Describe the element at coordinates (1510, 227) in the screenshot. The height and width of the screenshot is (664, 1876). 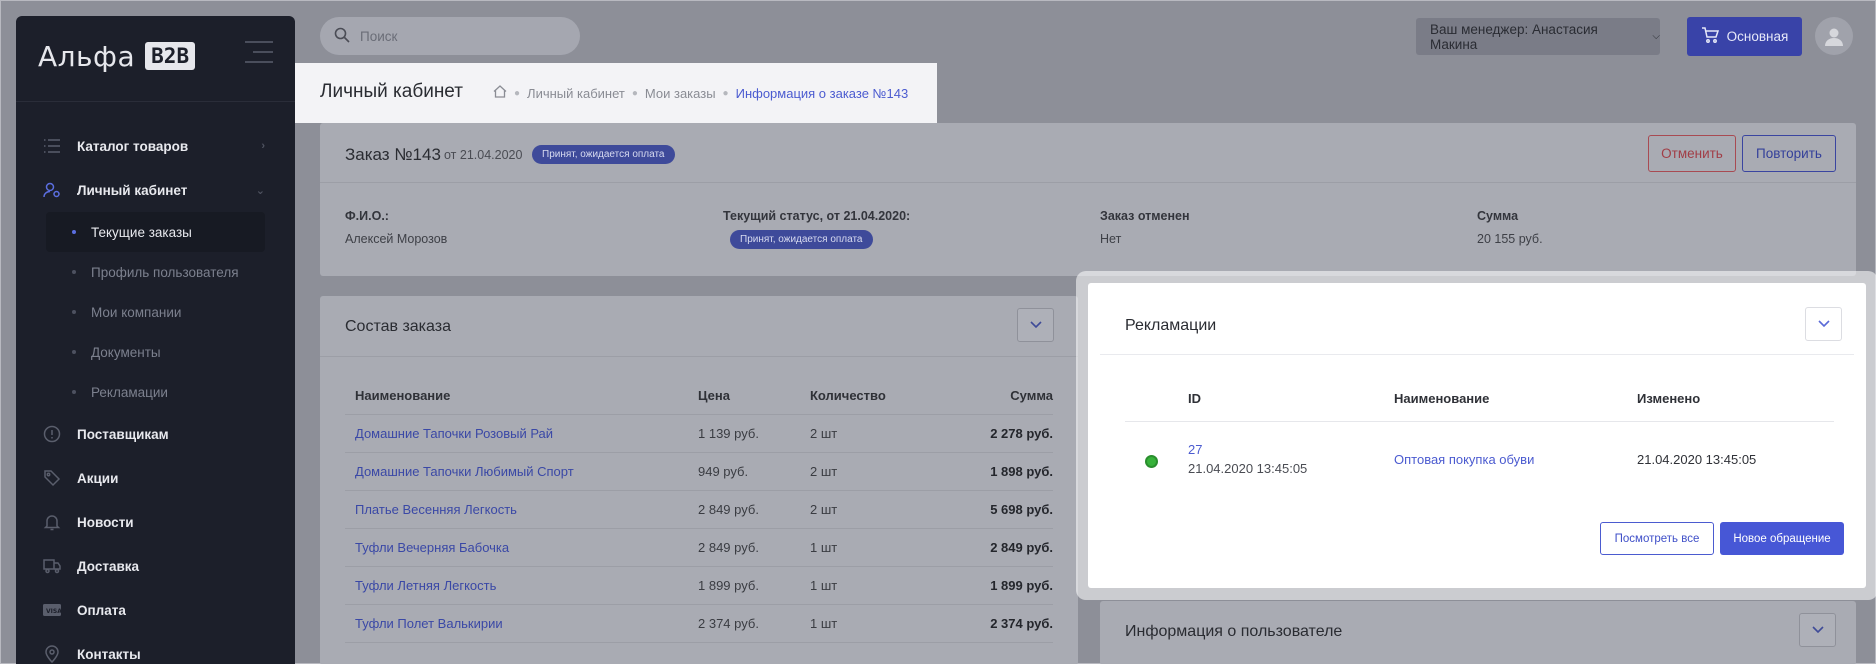
I see `field-sum: Сумма 20 155 руб.` at that location.